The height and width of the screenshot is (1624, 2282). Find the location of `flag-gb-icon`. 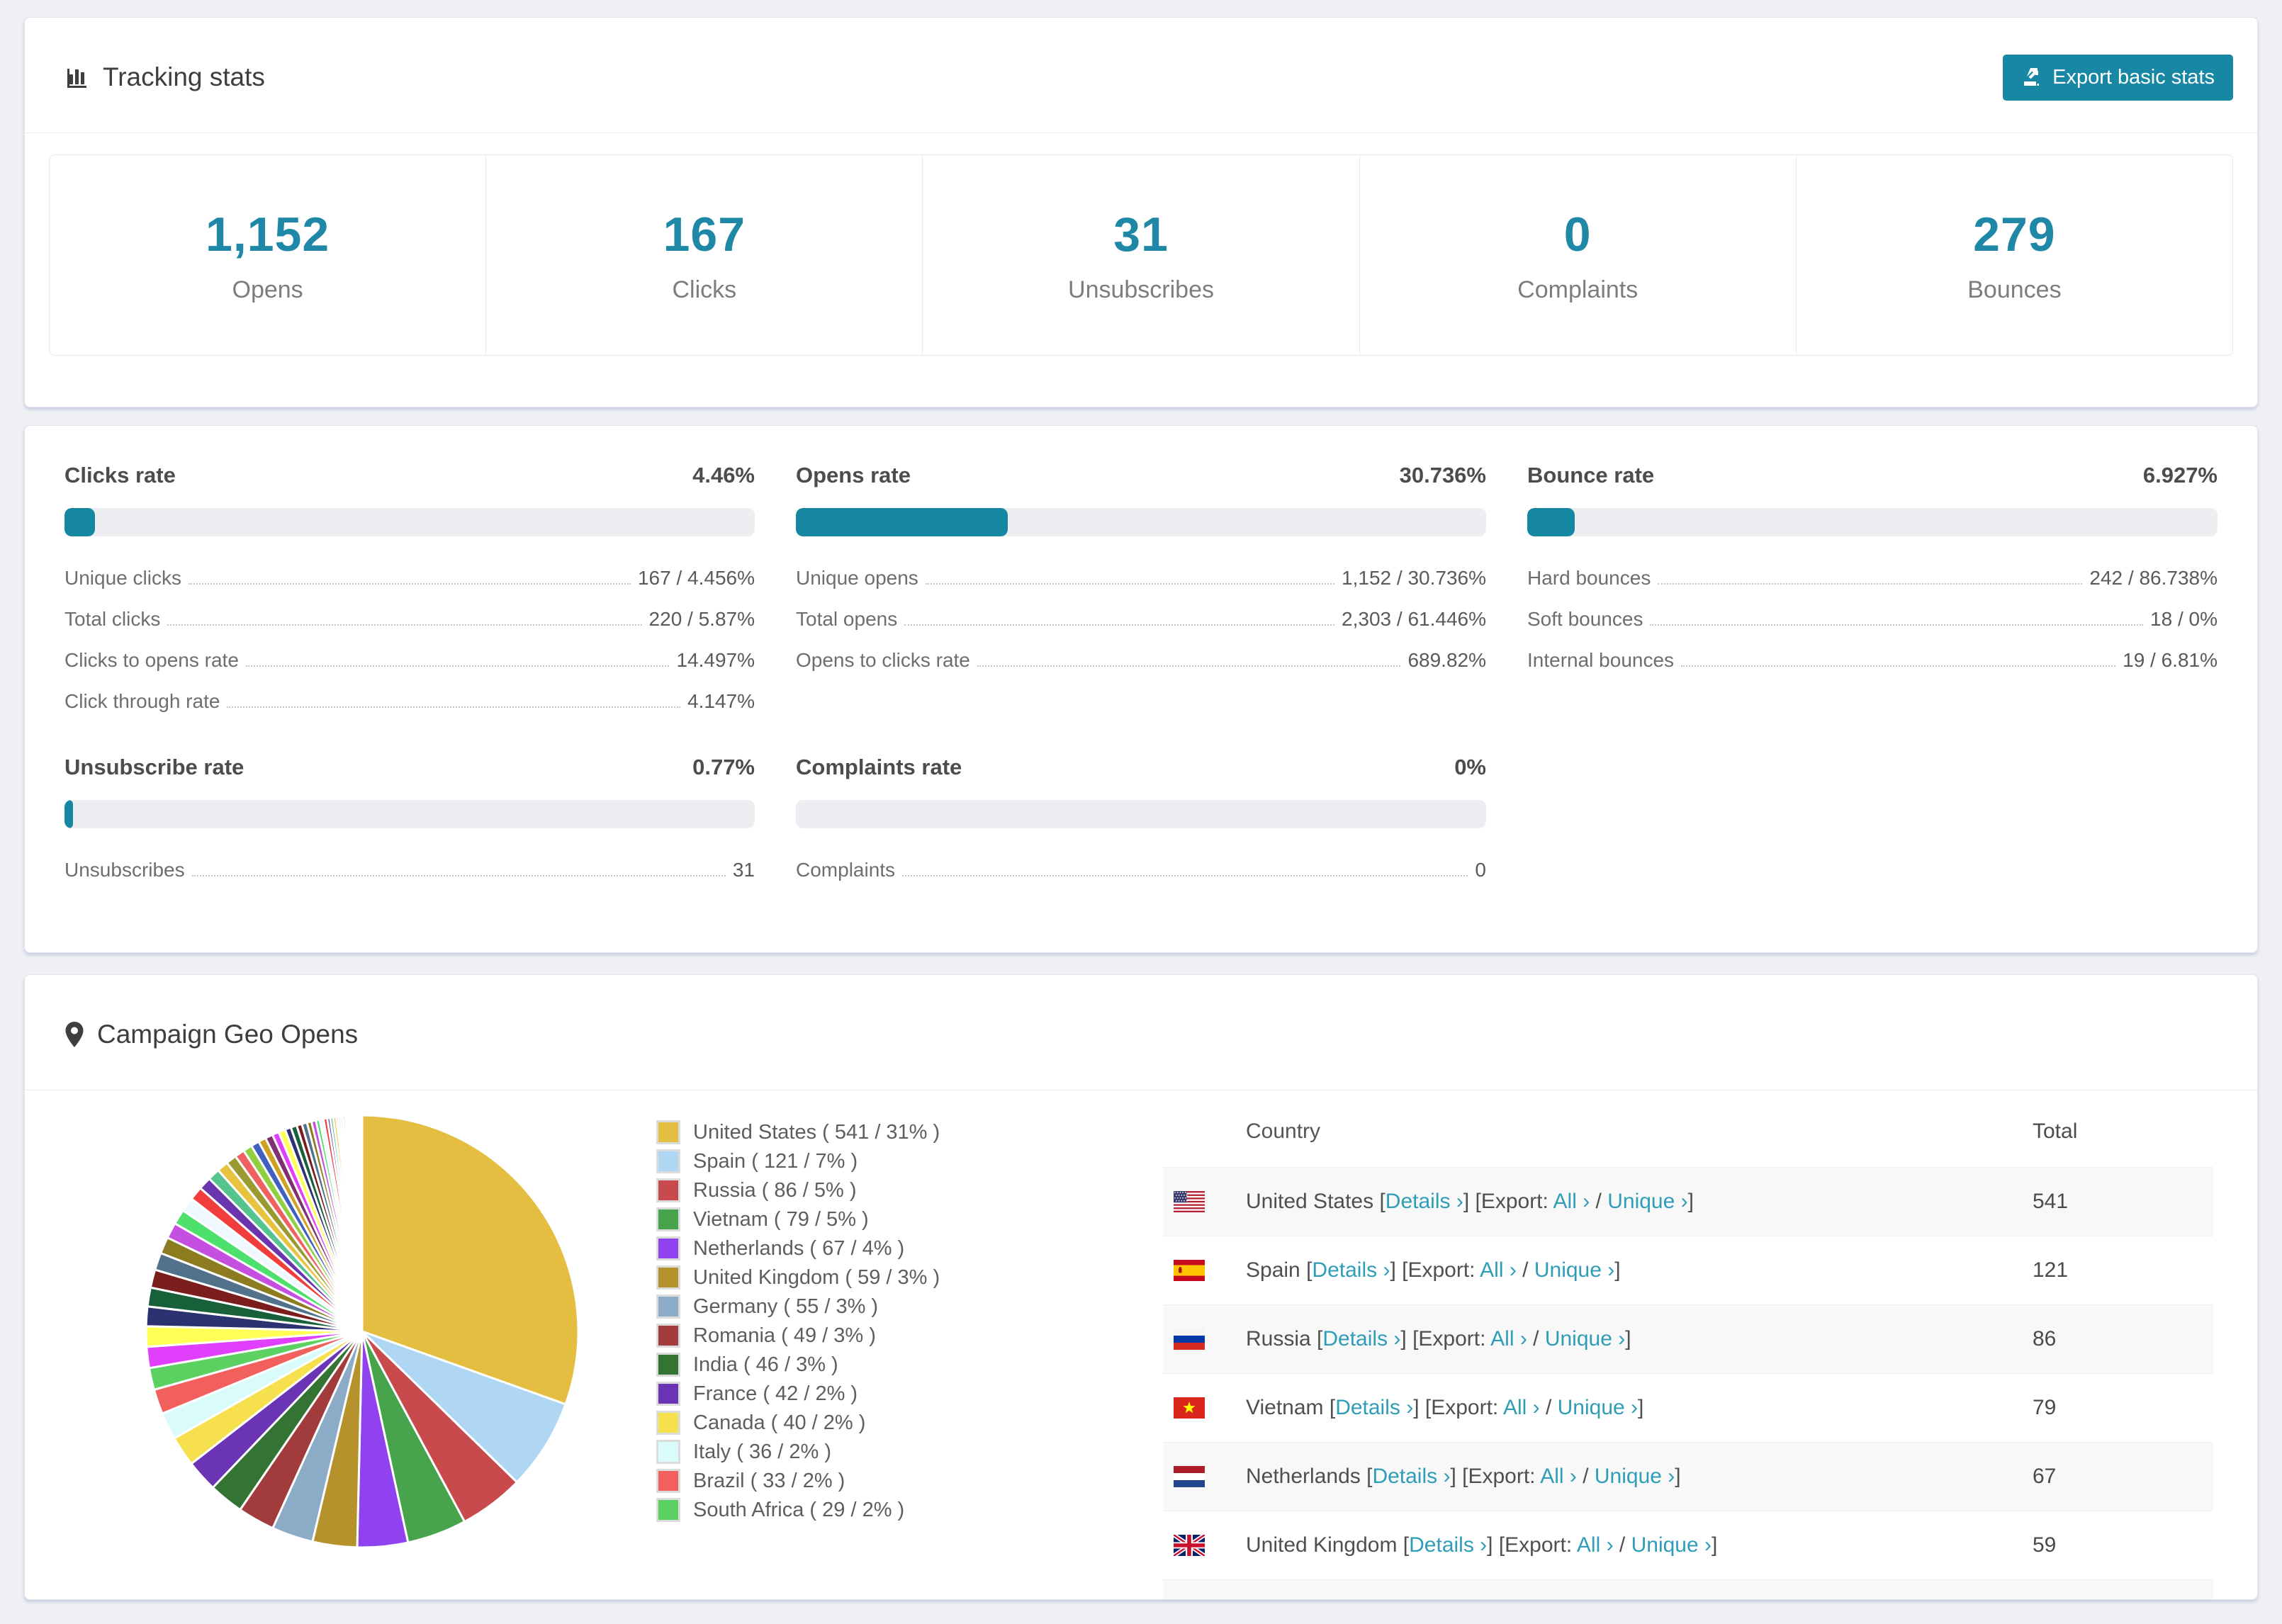

flag-gb-icon is located at coordinates (1189, 1545).